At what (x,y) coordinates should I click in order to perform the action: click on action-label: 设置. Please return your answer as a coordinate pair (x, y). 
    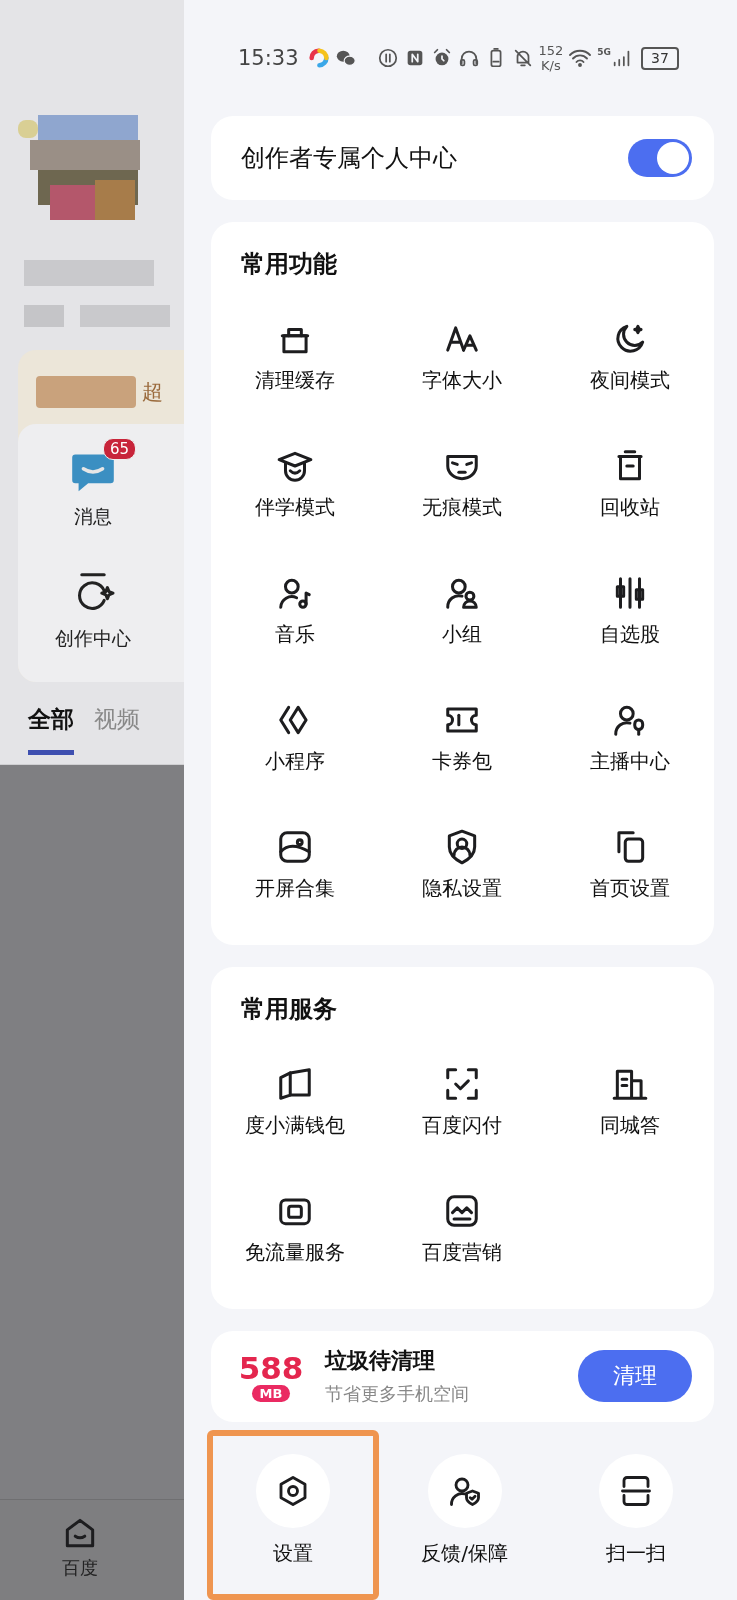
    Looking at the image, I should click on (292, 1553).